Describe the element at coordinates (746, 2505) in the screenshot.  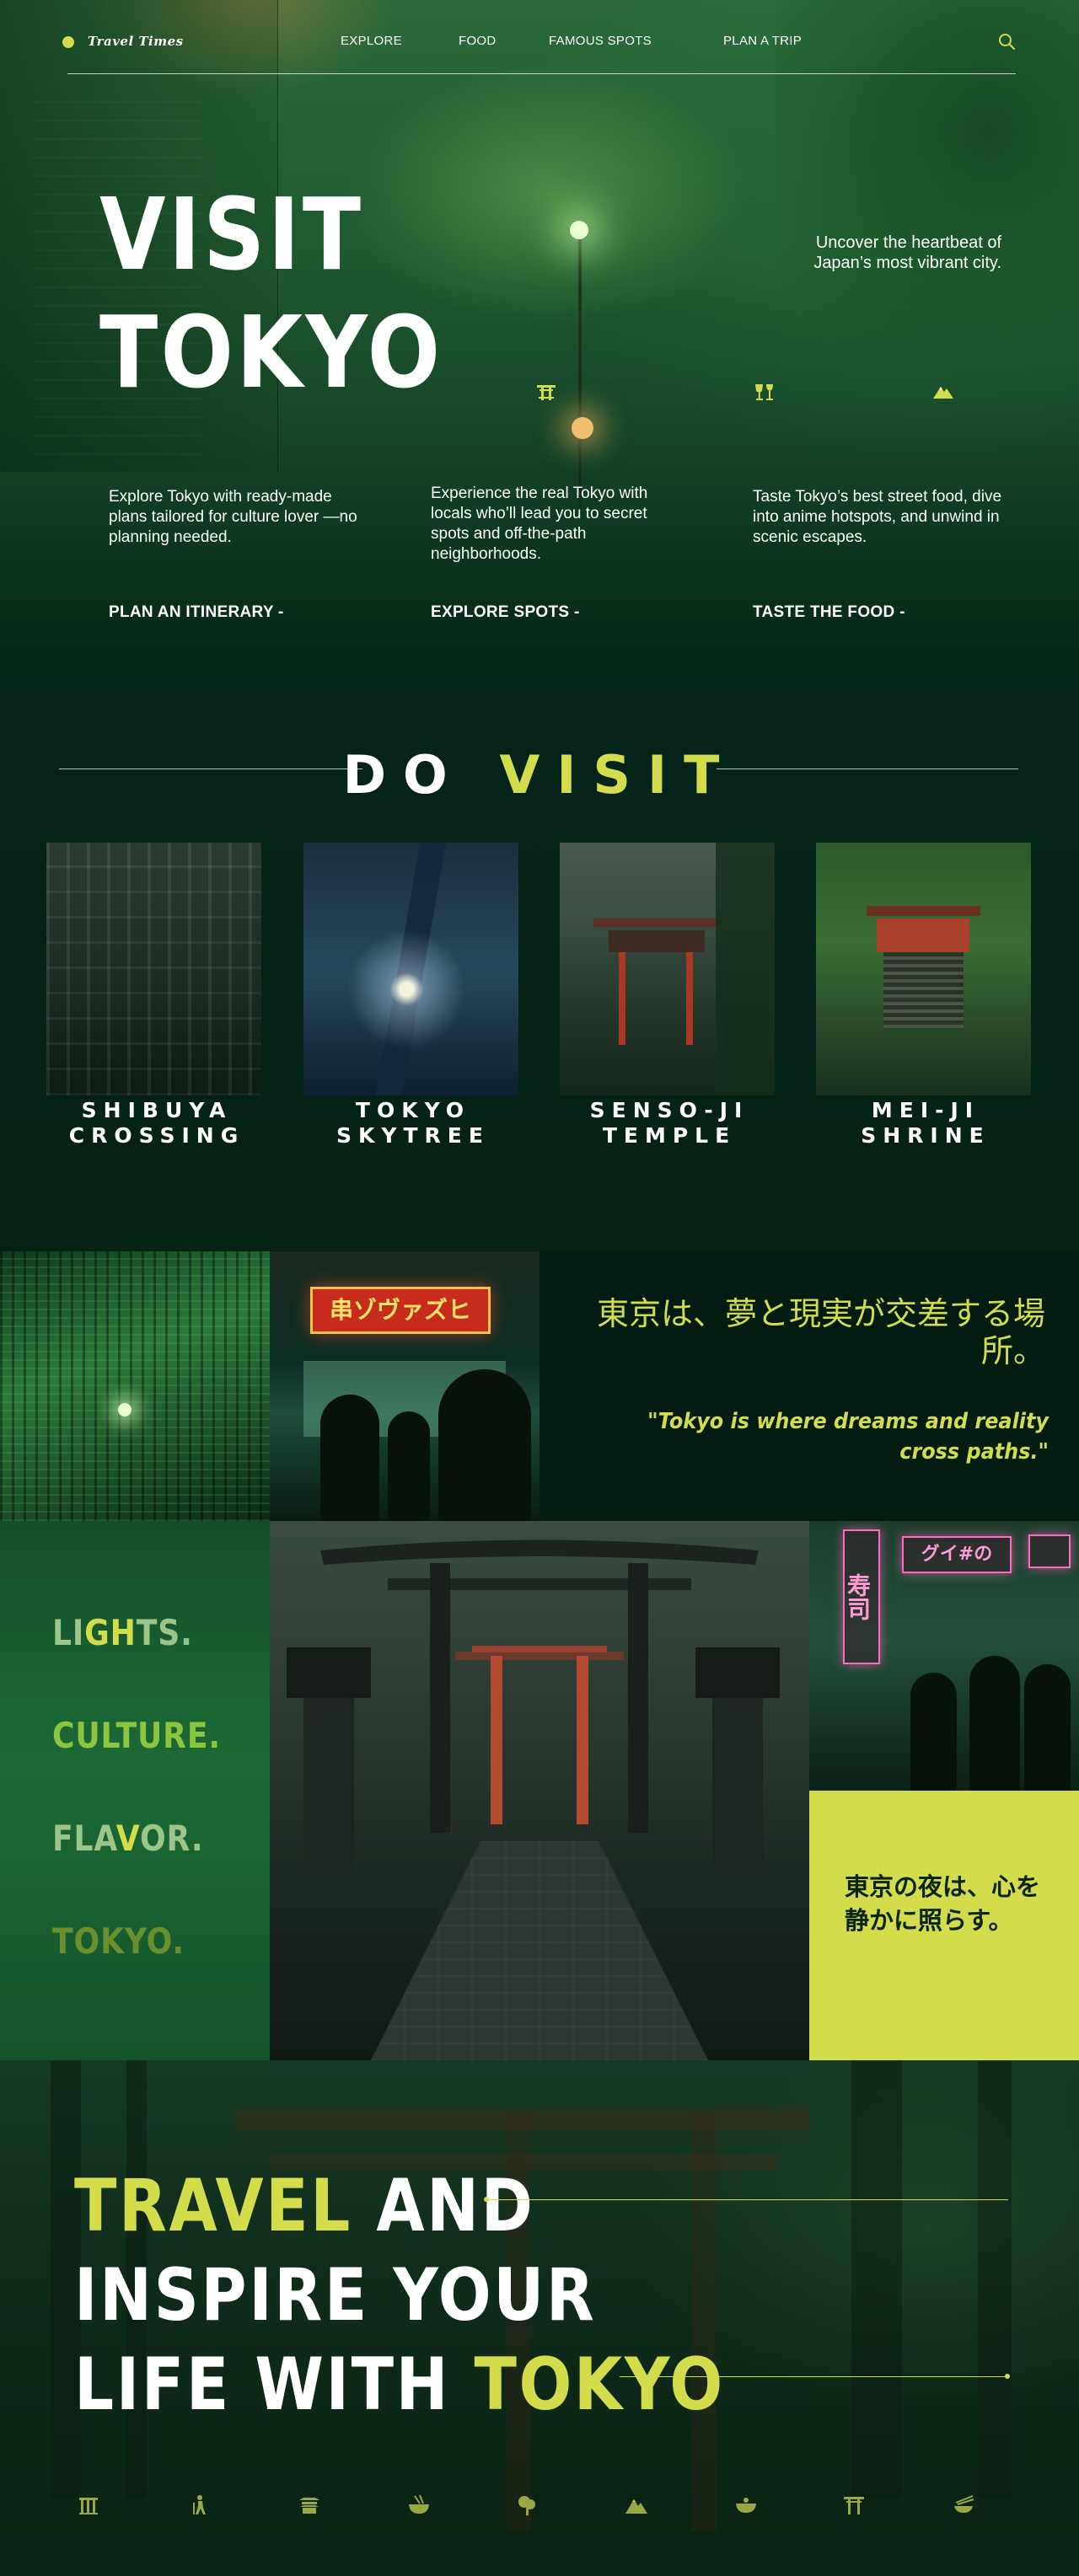
I see `bowl-icon` at that location.